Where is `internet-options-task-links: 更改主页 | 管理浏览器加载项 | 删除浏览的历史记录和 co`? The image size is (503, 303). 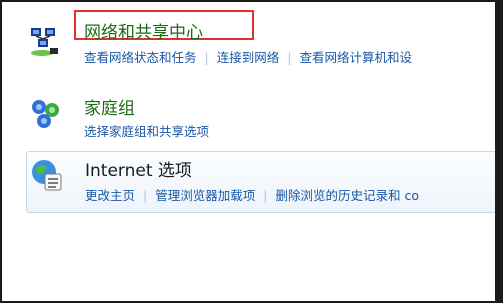 internet-options-task-links: 更改主页 | 管理浏览器加载项 | 删除浏览的历史记录和 co is located at coordinates (252, 194).